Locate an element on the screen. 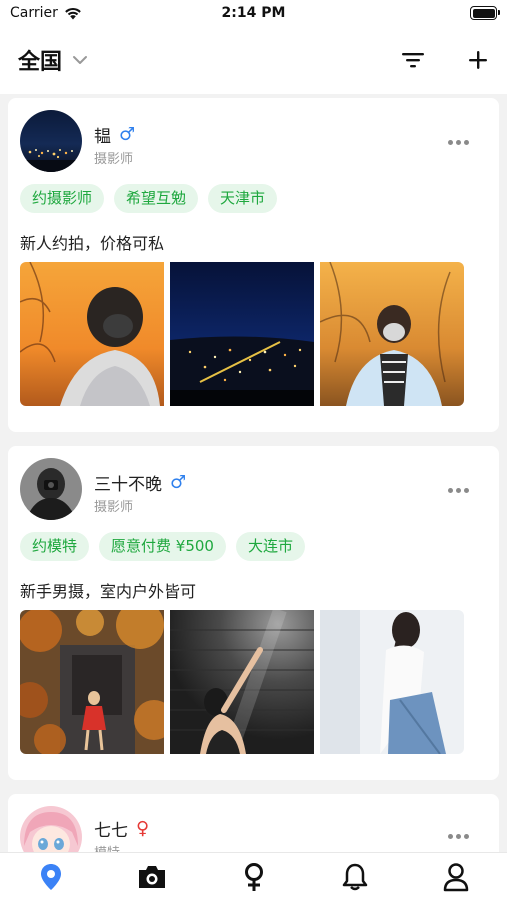 The width and height of the screenshot is (507, 900). post-card: 七七 ♀ 模特 is located at coordinates (253, 823).